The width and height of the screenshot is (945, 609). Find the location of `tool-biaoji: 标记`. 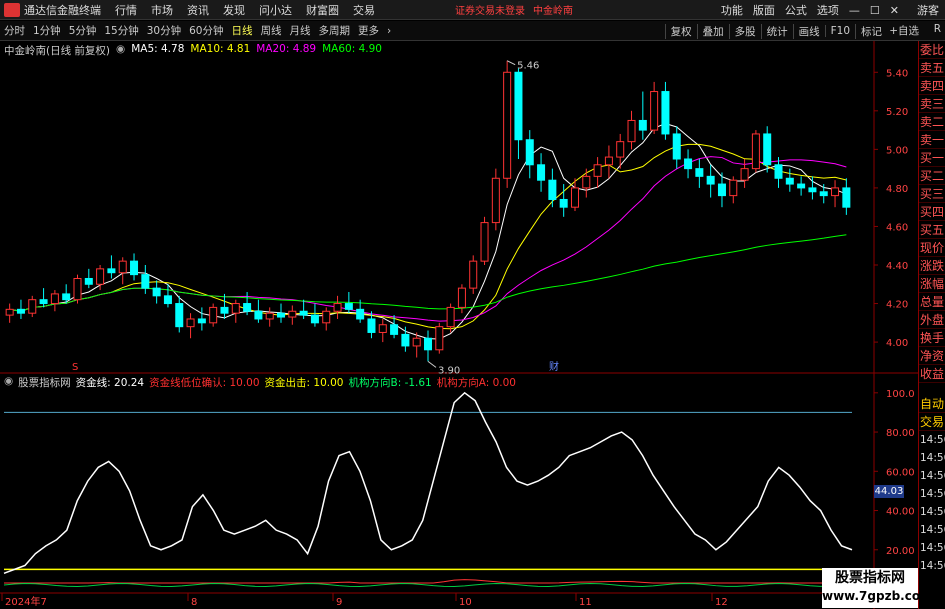

tool-biaoji: 标记 is located at coordinates (871, 31).